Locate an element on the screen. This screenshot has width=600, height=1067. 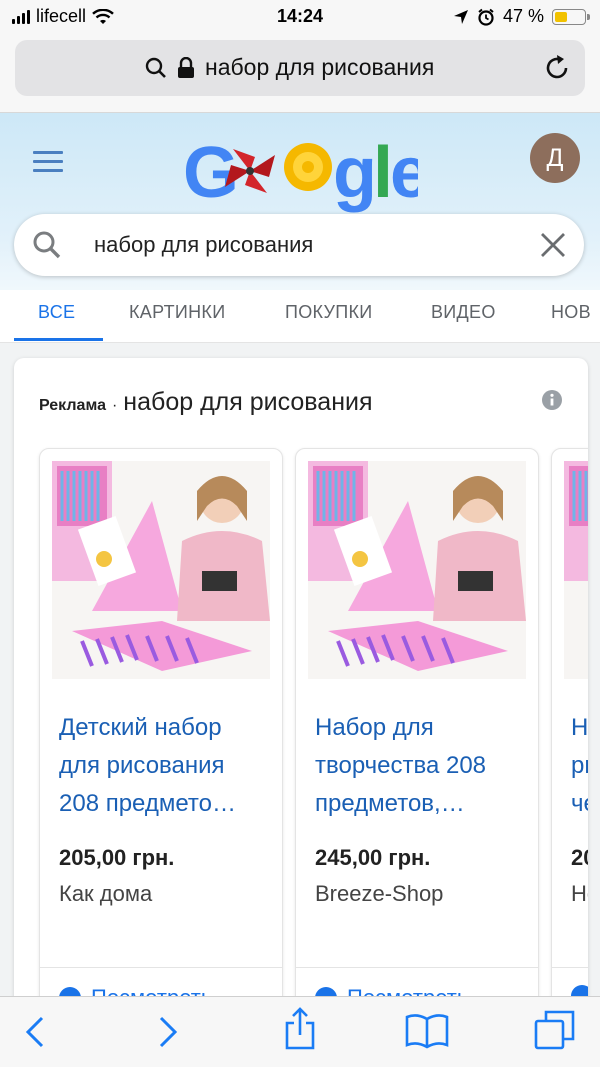
google-doodle-logo: G g l e is located at coordinates (300, 171).